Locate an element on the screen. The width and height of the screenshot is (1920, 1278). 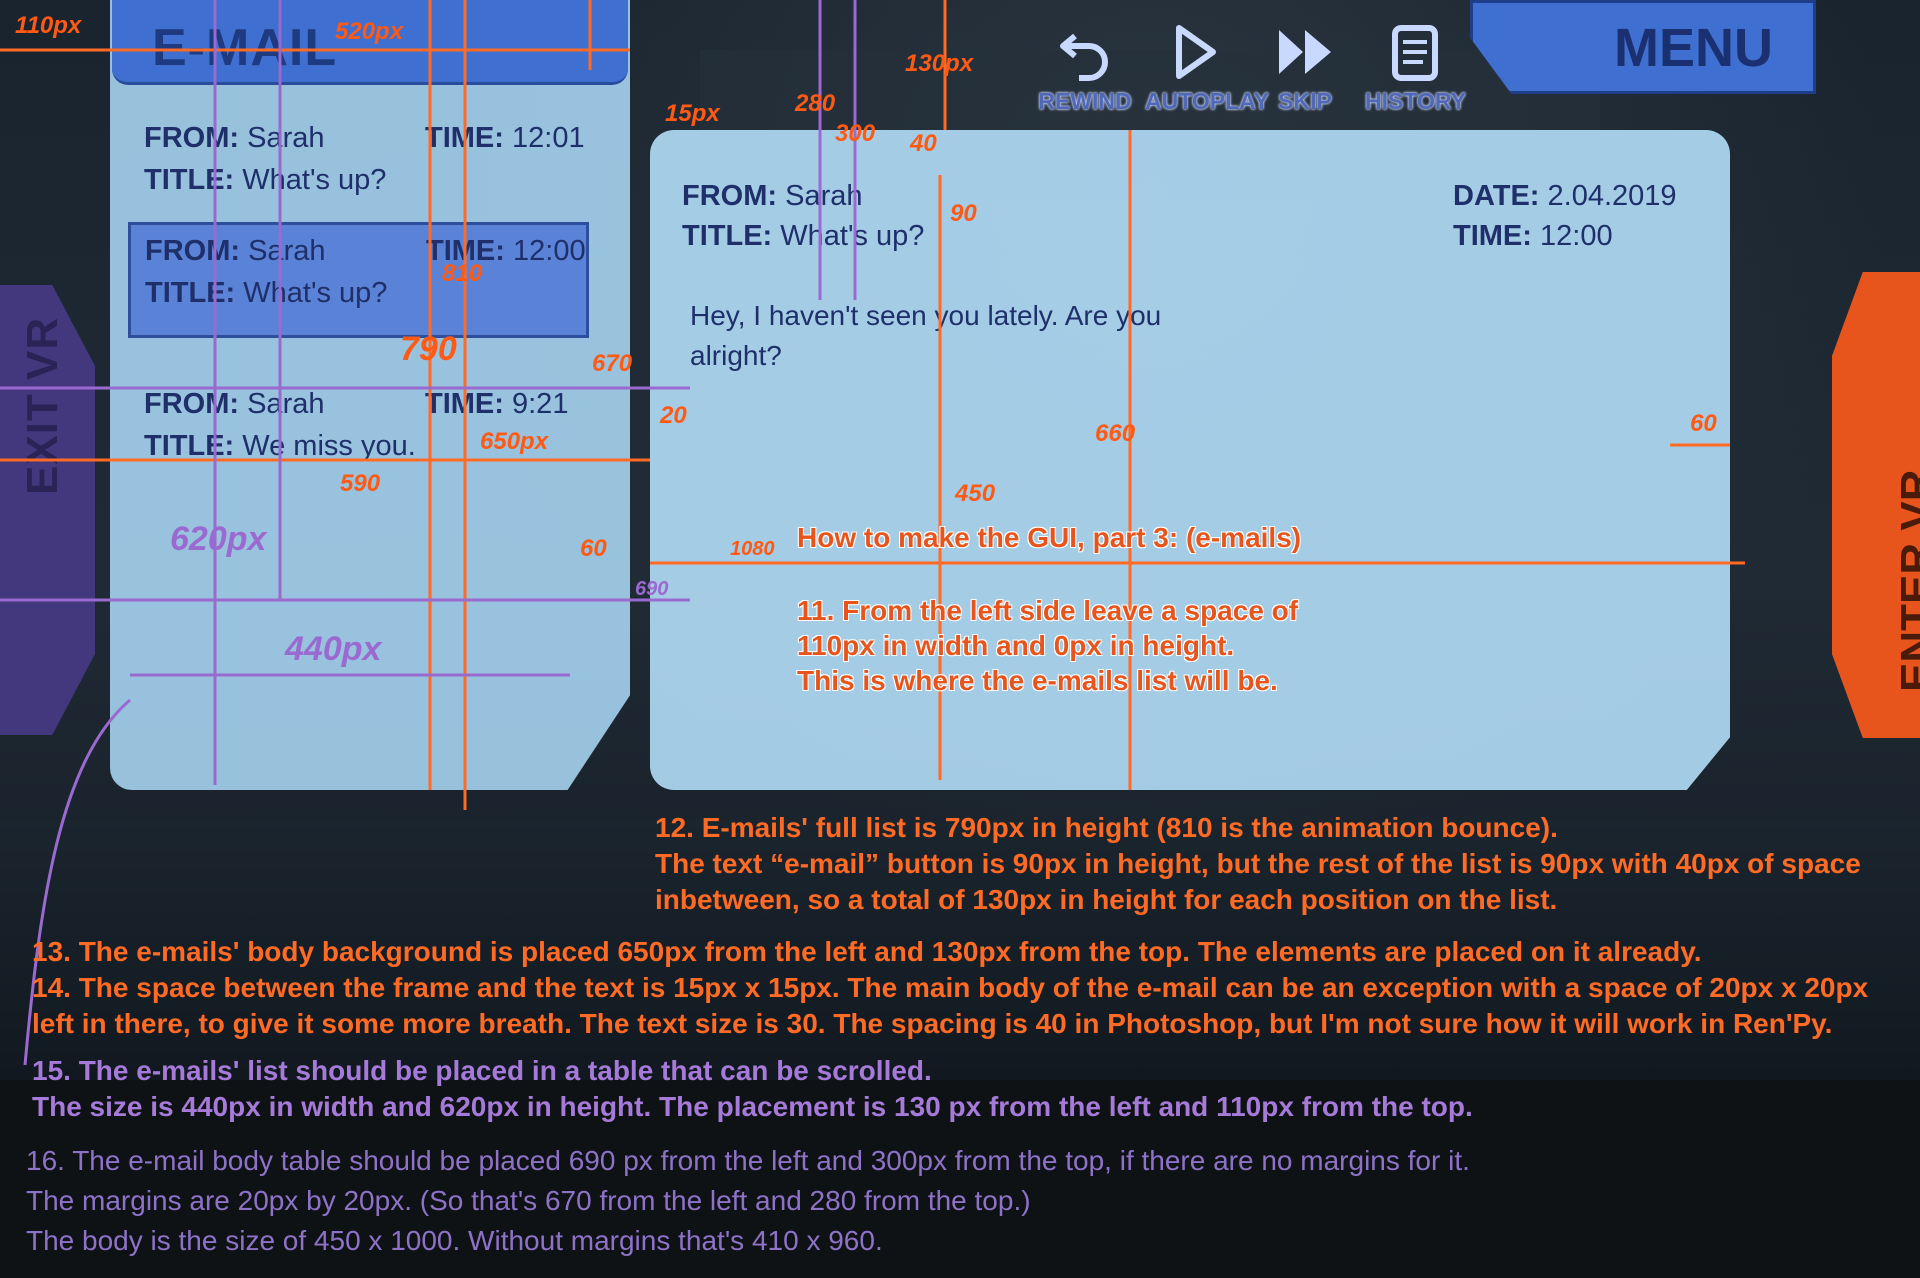
rewind-icon is located at coordinates (1084, 57).